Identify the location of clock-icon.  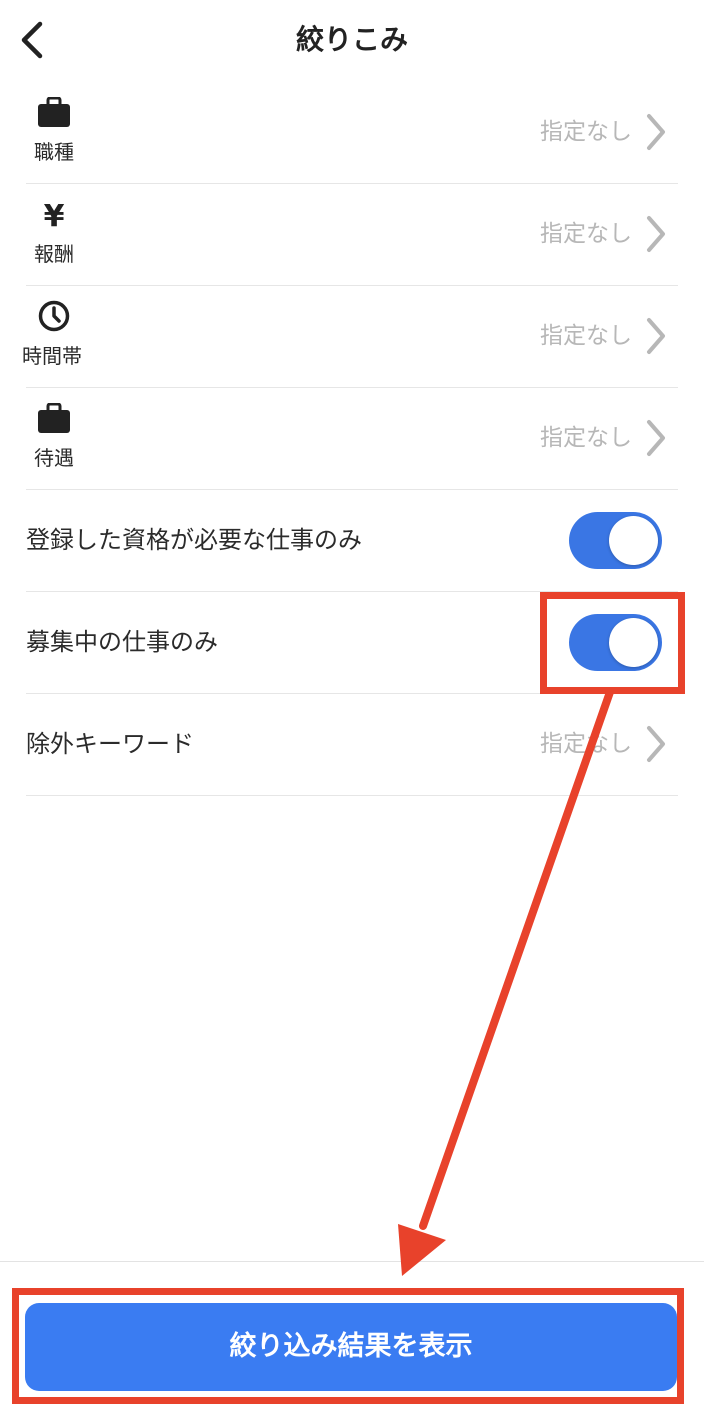
(54, 316).